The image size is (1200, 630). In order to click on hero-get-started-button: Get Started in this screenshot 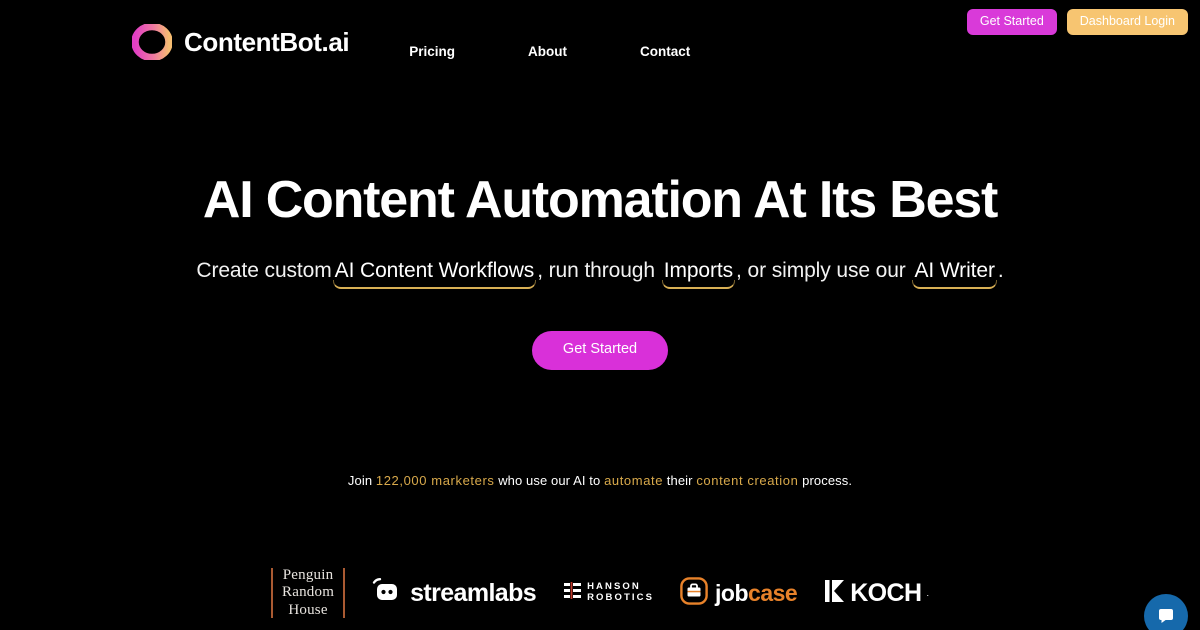, I will do `click(600, 350)`.